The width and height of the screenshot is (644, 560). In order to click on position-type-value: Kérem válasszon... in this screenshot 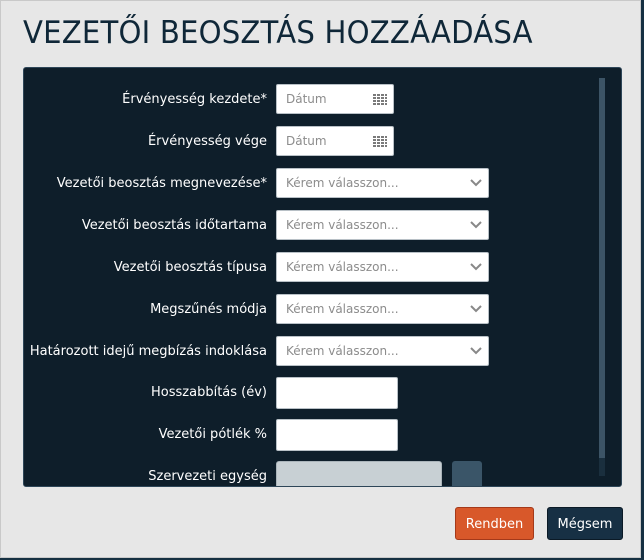, I will do `click(342, 267)`.